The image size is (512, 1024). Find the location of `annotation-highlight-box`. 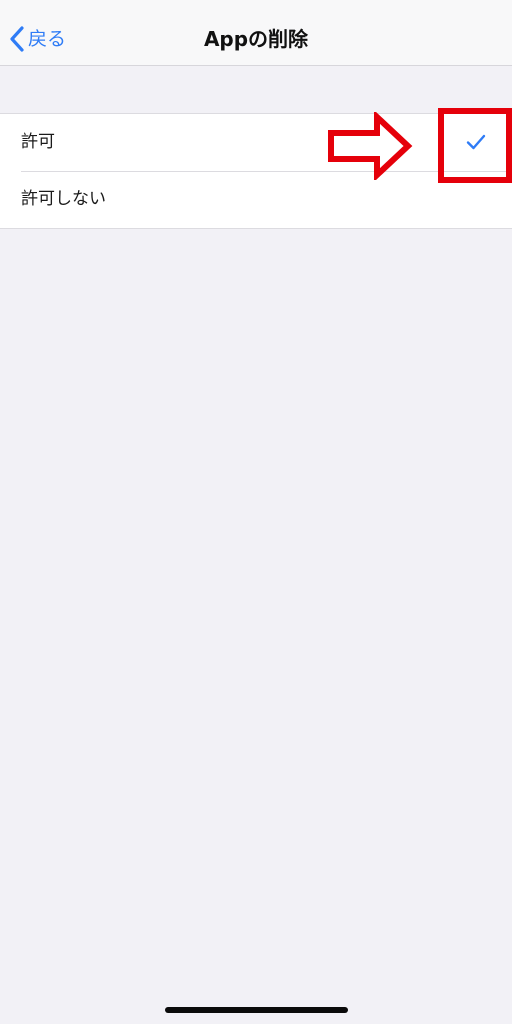

annotation-highlight-box is located at coordinates (475, 145).